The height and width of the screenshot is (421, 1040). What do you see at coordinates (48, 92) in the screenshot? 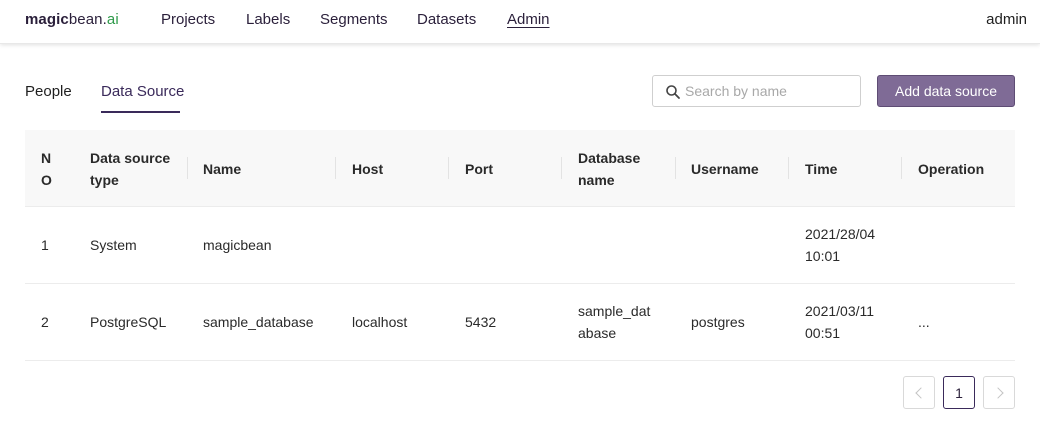
I see `tab-people: People` at bounding box center [48, 92].